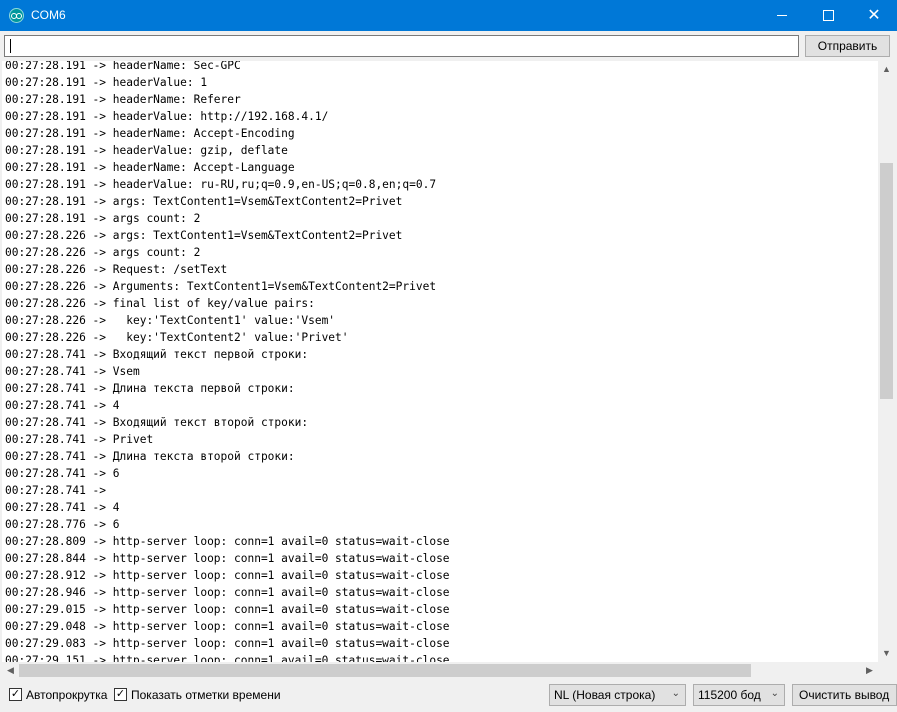  What do you see at coordinates (15, 694) in the screenshot?
I see `autoscroll-checkbox: ✓` at bounding box center [15, 694].